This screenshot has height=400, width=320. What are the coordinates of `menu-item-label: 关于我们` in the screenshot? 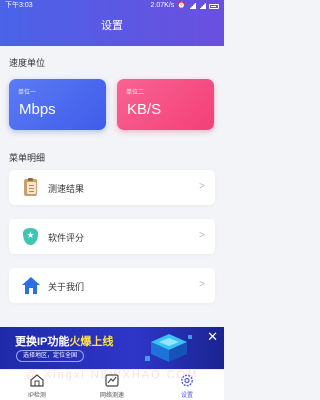 It's located at (66, 287).